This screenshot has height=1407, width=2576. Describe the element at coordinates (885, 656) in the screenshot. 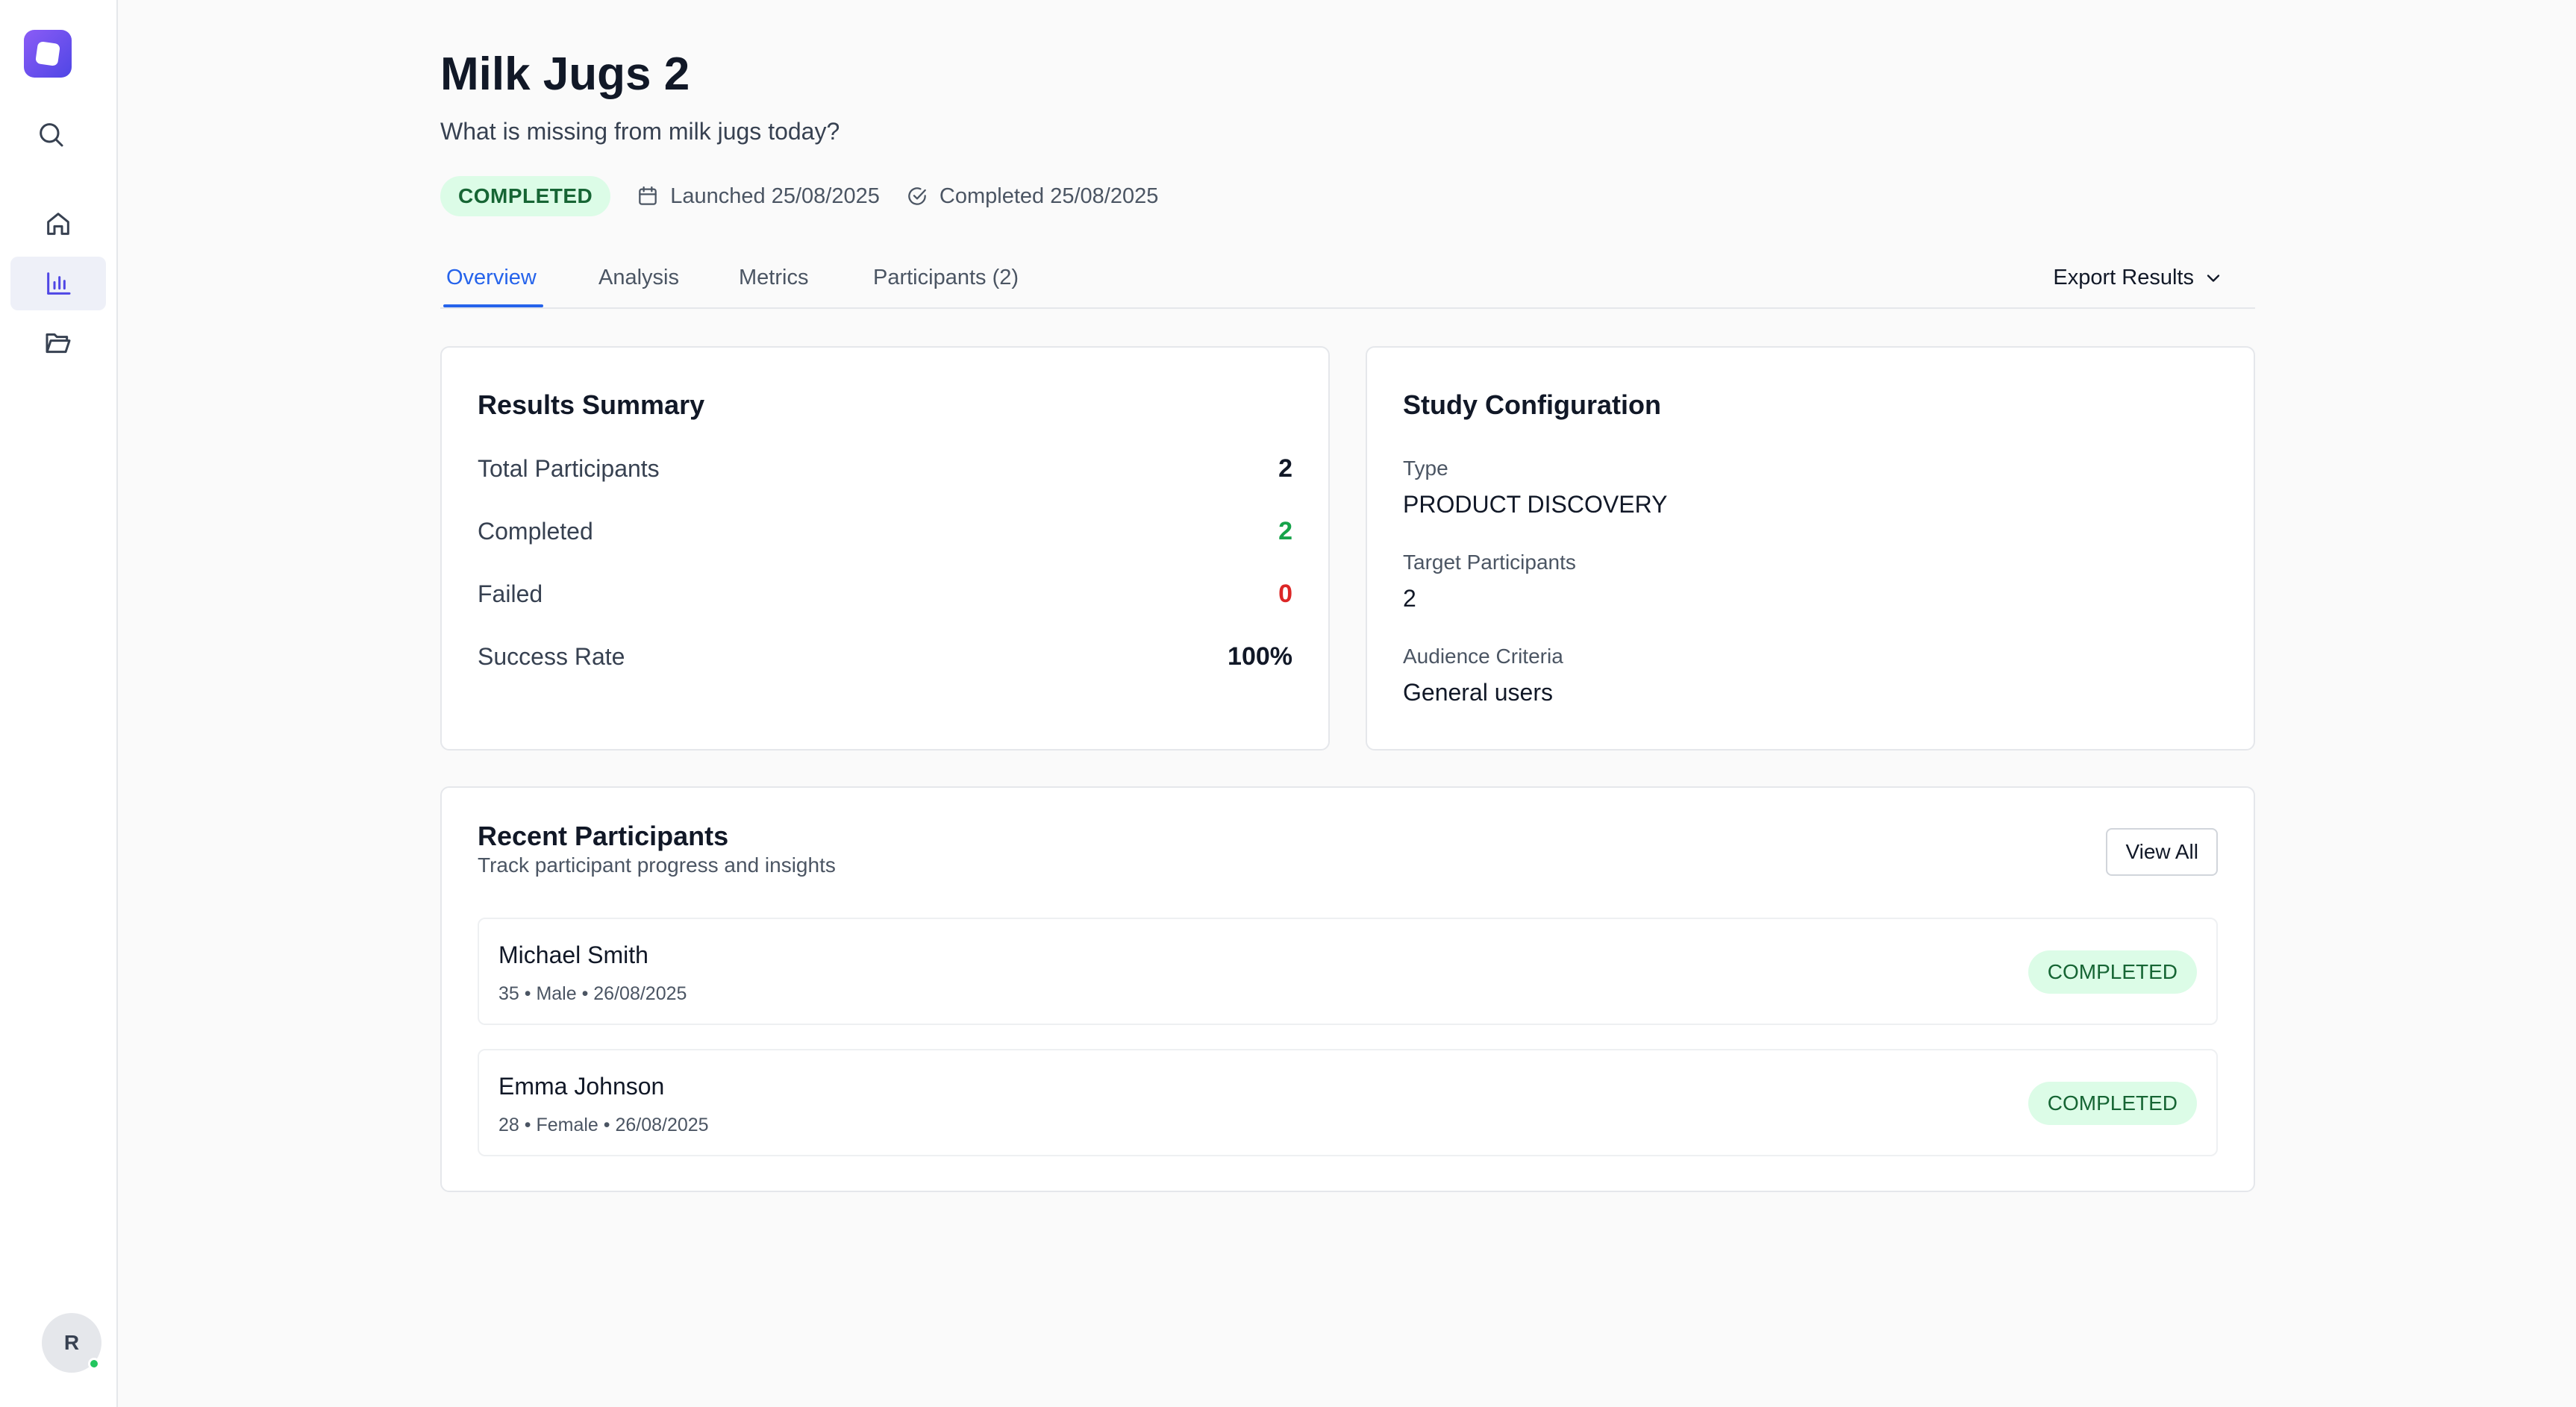

I see `summary-row-success-rate: Success Rate 100%` at that location.